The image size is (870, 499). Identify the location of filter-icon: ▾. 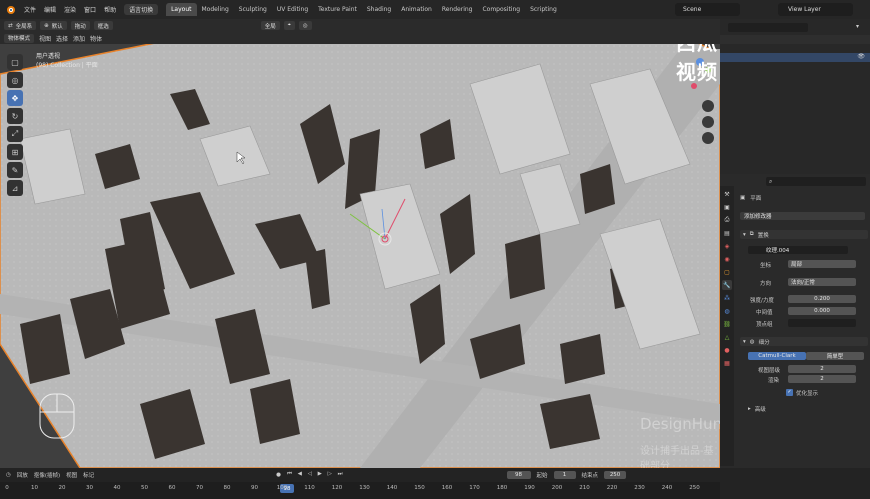
(860, 27).